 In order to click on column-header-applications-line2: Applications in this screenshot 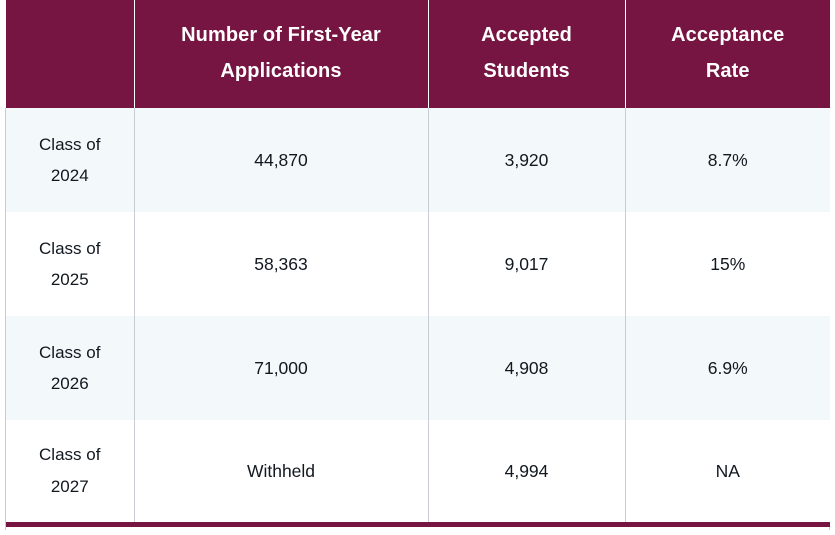, I will do `click(281, 71)`.